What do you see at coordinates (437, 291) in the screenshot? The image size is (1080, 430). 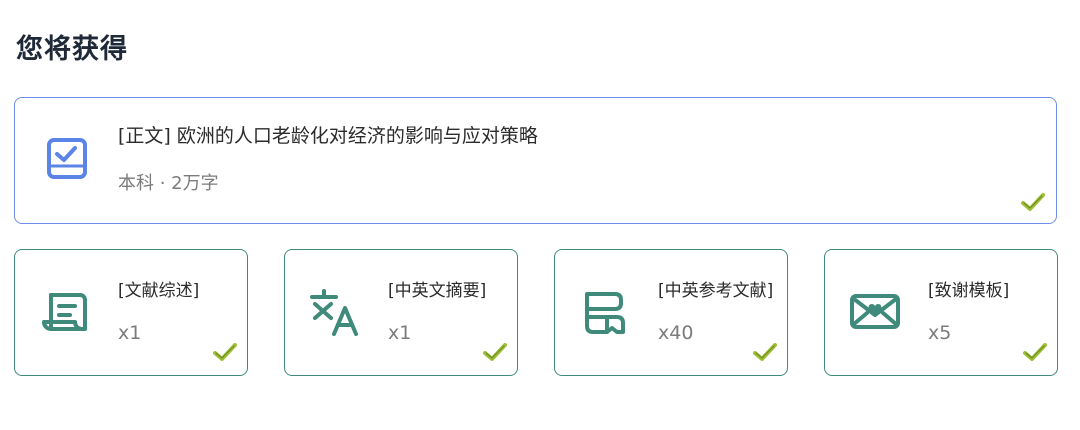 I see `item-label: [中英文摘要]` at bounding box center [437, 291].